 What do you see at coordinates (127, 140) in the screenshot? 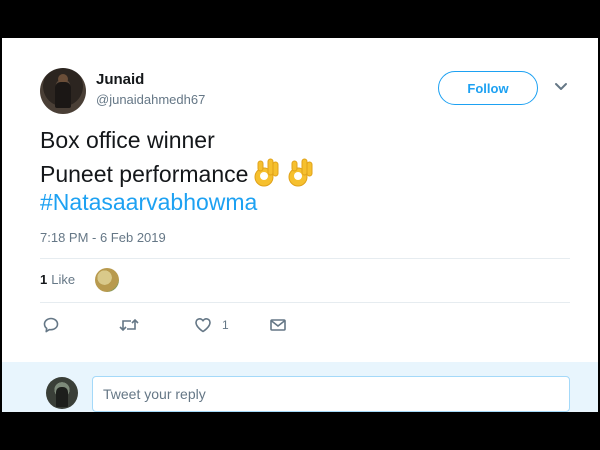
I see `tweet-line-1: Box office winner` at bounding box center [127, 140].